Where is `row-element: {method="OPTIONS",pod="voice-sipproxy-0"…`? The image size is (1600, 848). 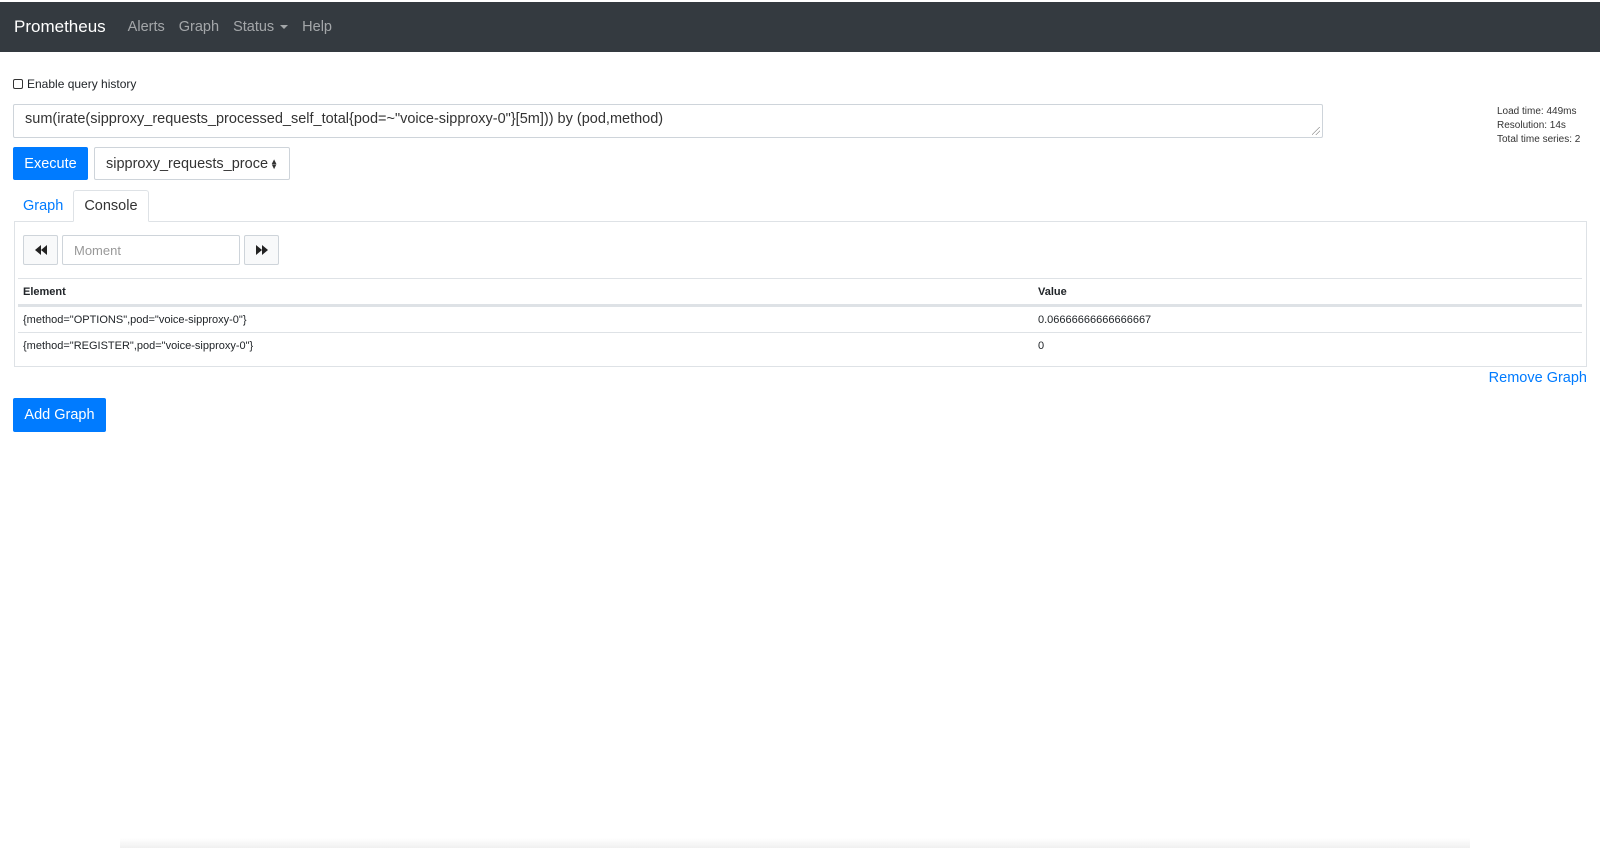 row-element: {method="OPTIONS",pod="voice-sipproxy-0"… is located at coordinates (135, 319).